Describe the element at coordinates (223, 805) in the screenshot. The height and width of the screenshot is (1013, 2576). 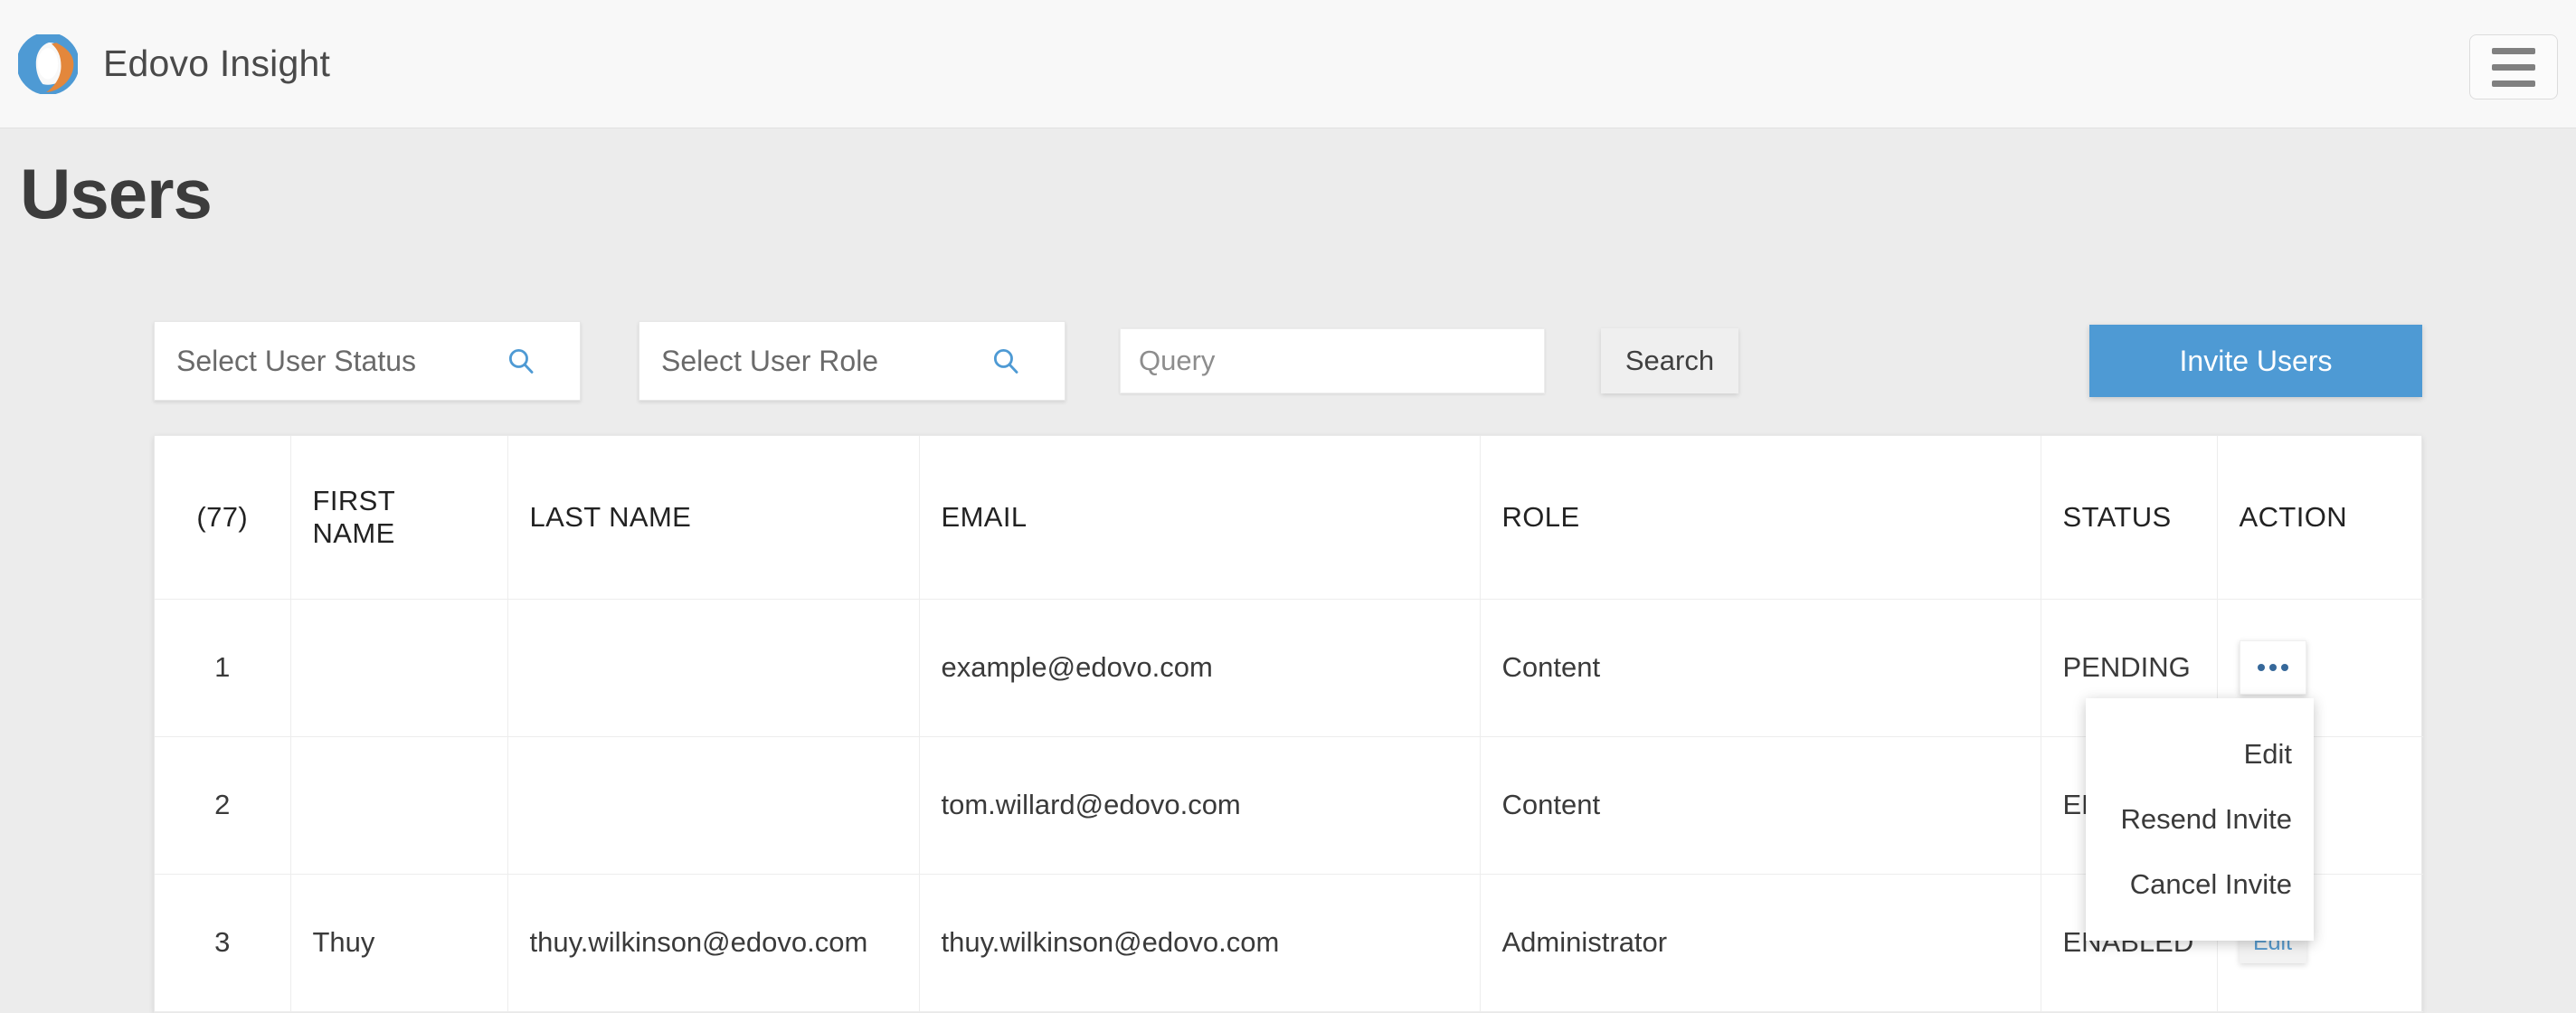
I see `row-index: 2` at that location.